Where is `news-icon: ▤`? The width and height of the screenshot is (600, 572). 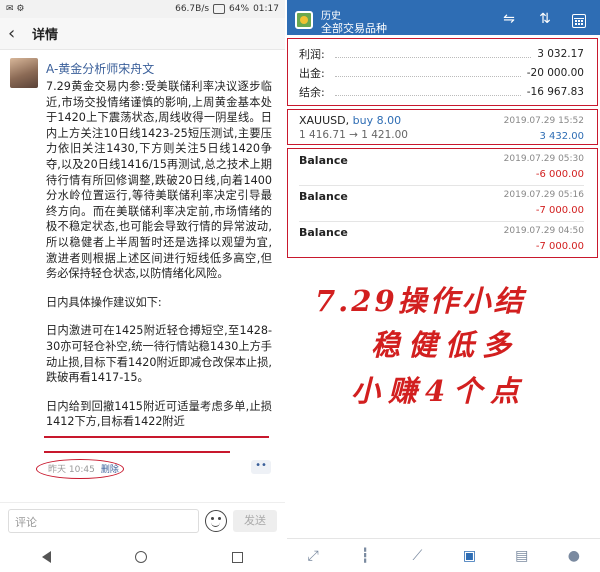 news-icon: ▤ is located at coordinates (522, 556).